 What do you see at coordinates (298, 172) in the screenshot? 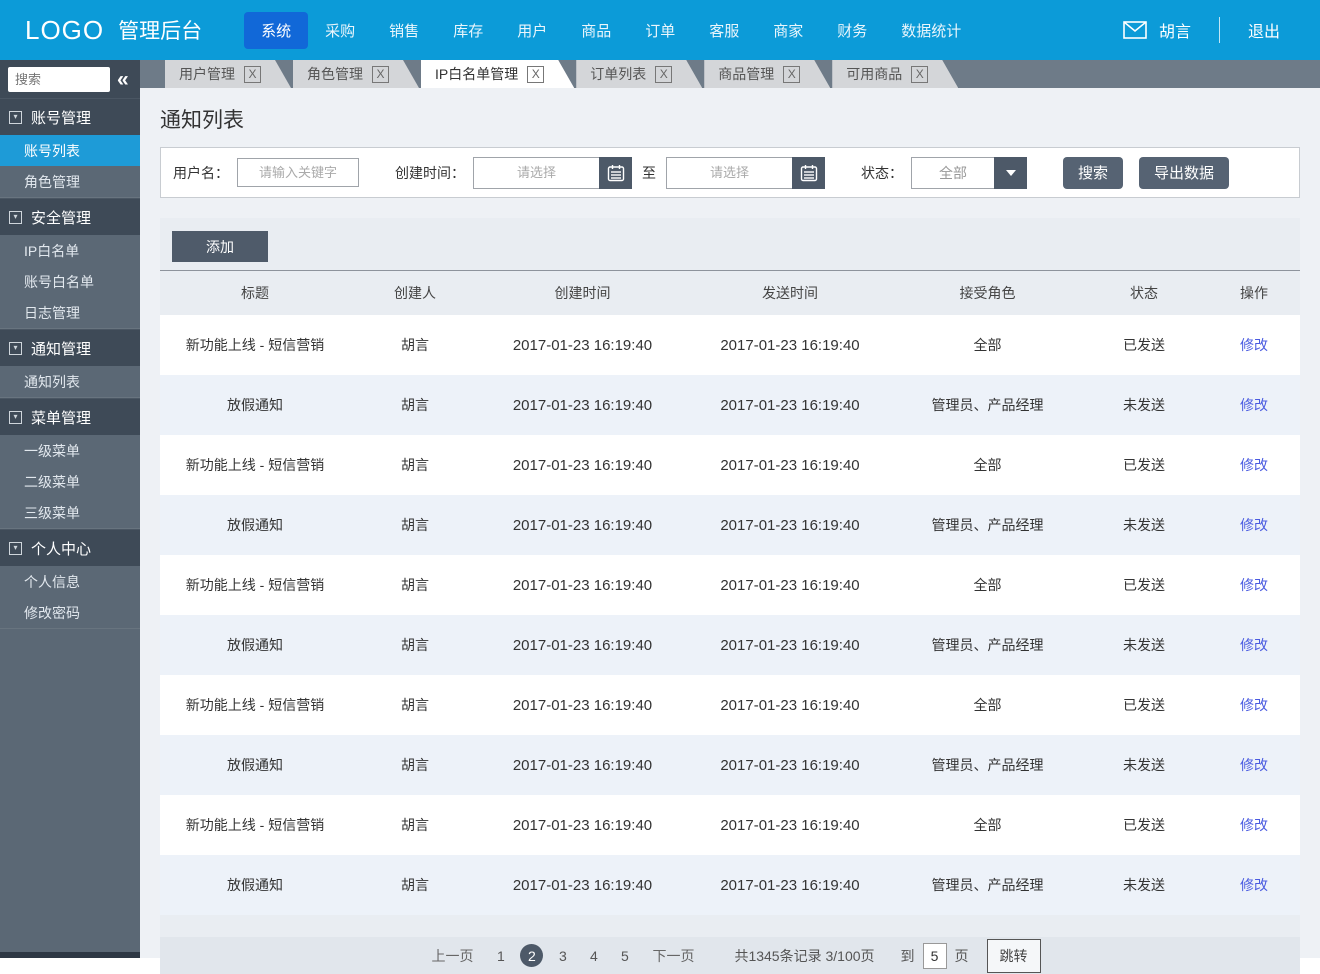
I see `username-input` at bounding box center [298, 172].